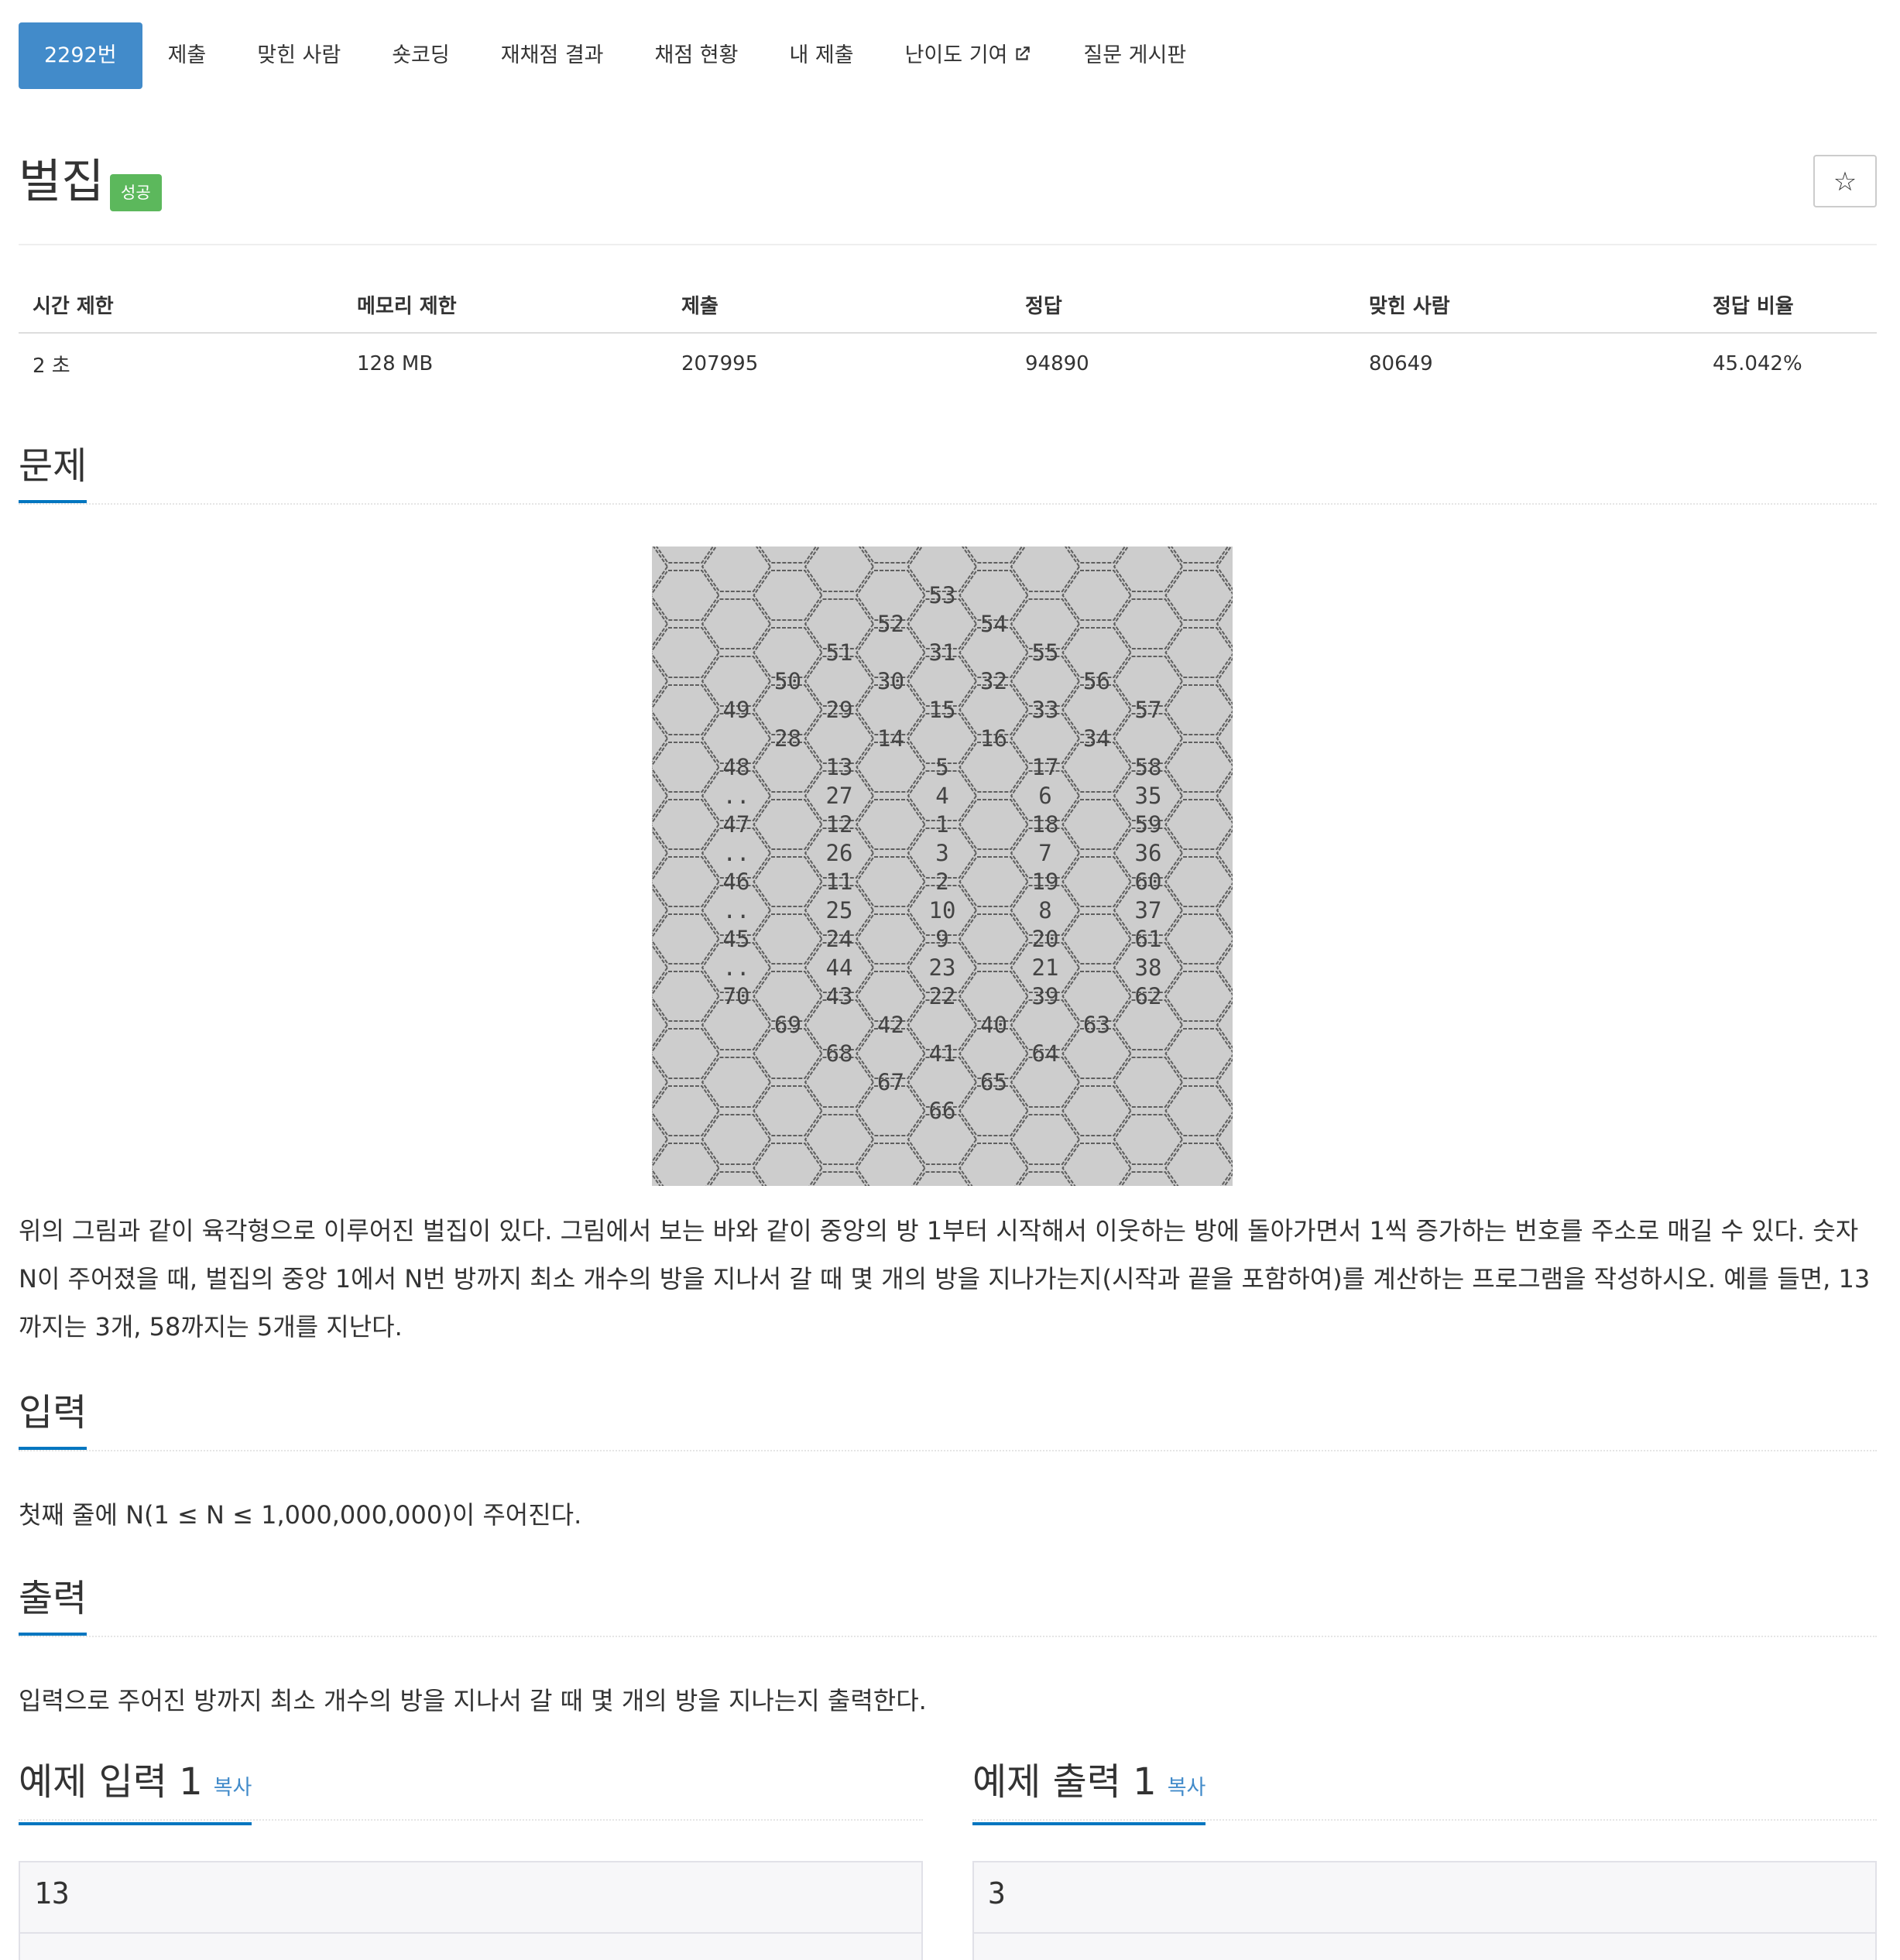 The width and height of the screenshot is (1900, 1960). What do you see at coordinates (788, 1025) in the screenshot?
I see `cell-number-label: 69` at bounding box center [788, 1025].